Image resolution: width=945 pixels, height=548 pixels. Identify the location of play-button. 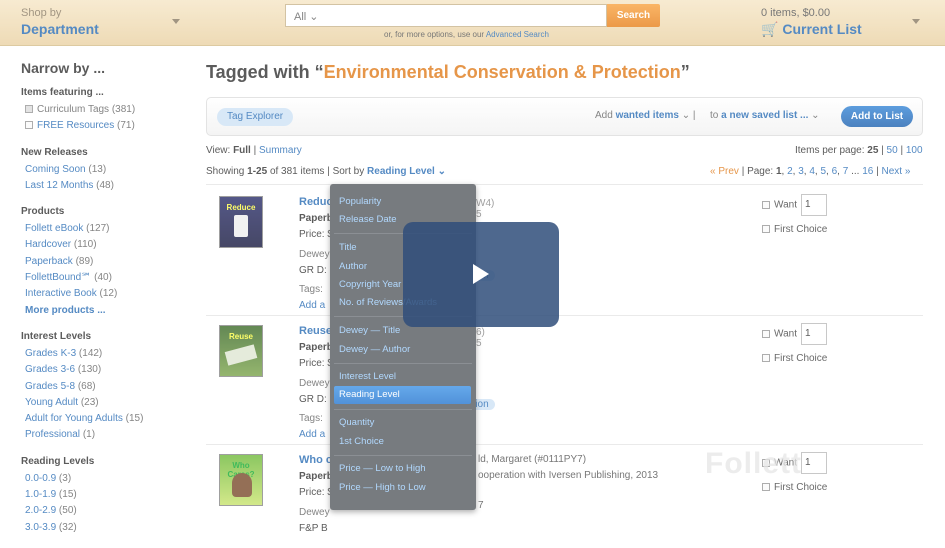
(481, 274).